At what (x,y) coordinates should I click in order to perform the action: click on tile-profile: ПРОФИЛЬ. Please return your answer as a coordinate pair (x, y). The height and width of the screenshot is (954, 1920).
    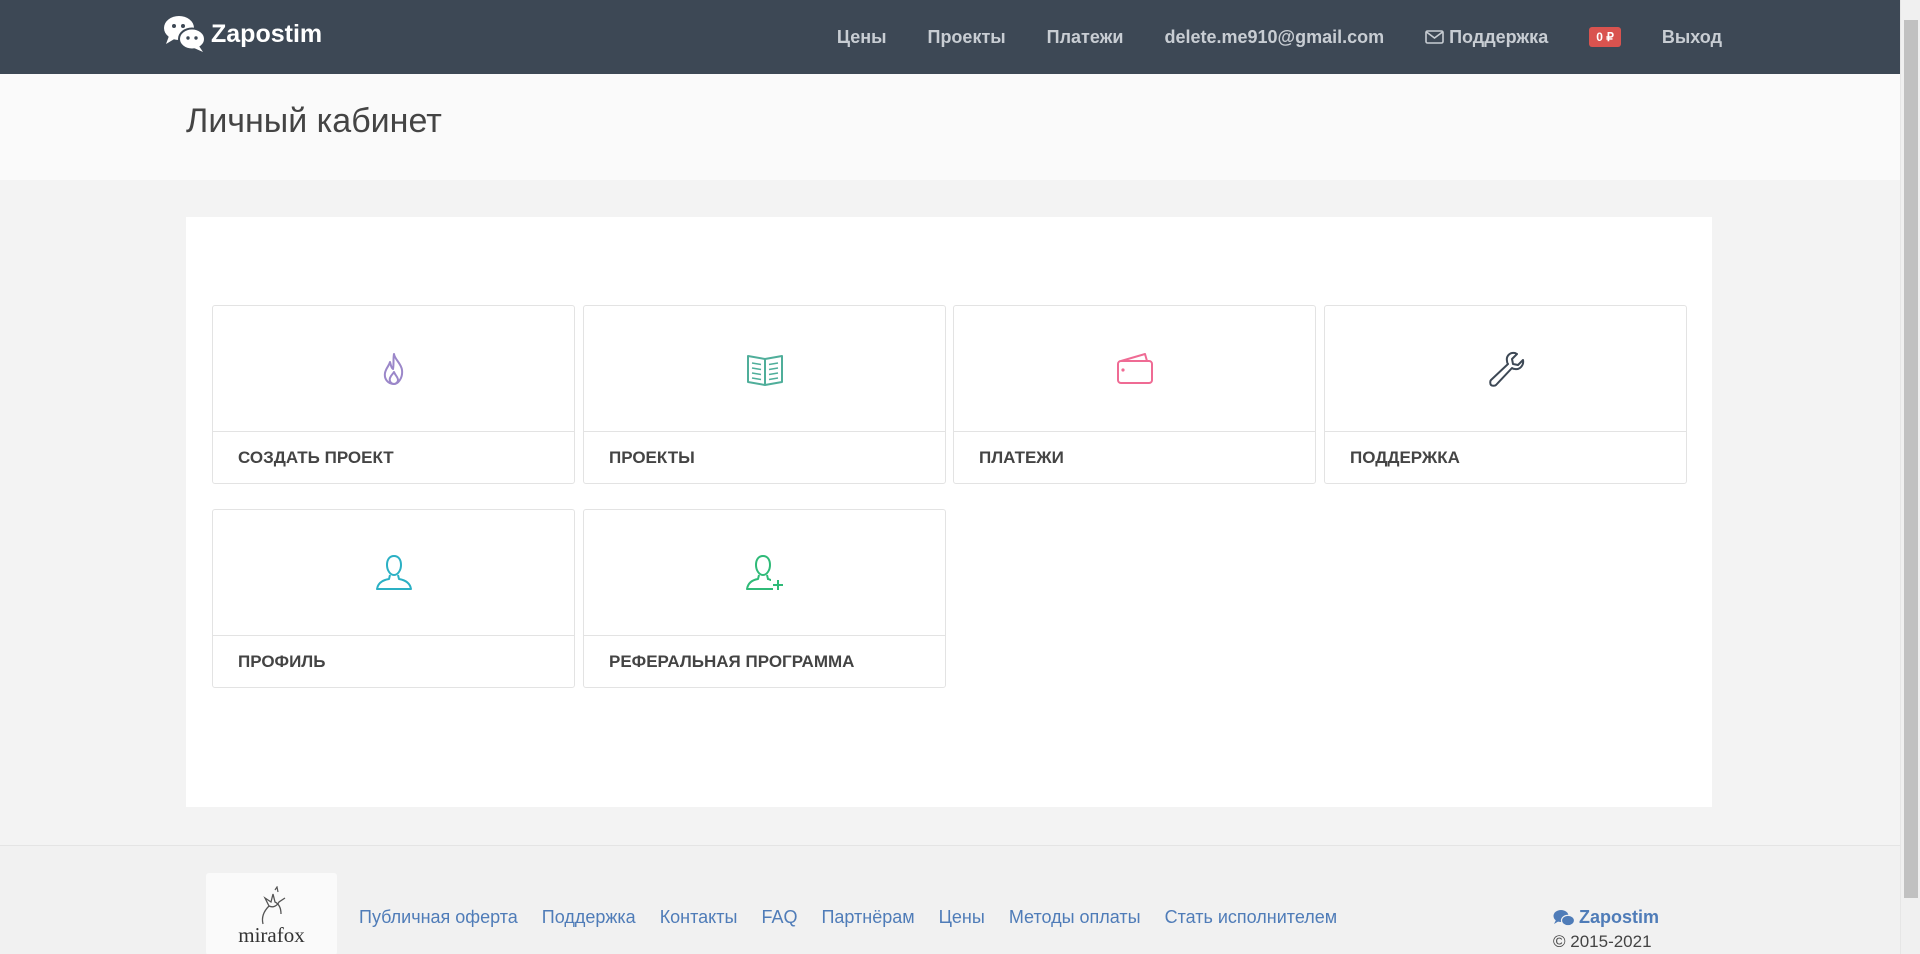
    Looking at the image, I should click on (393, 598).